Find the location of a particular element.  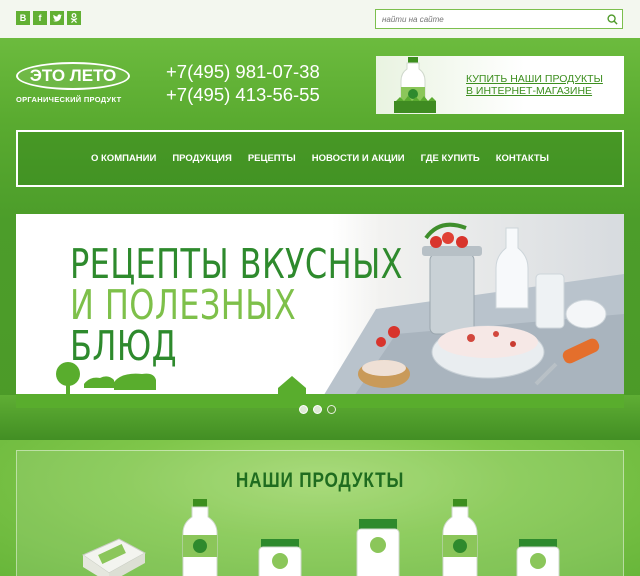

nav-item-recipes: РЕЦЕПТЫ is located at coordinates (272, 158).